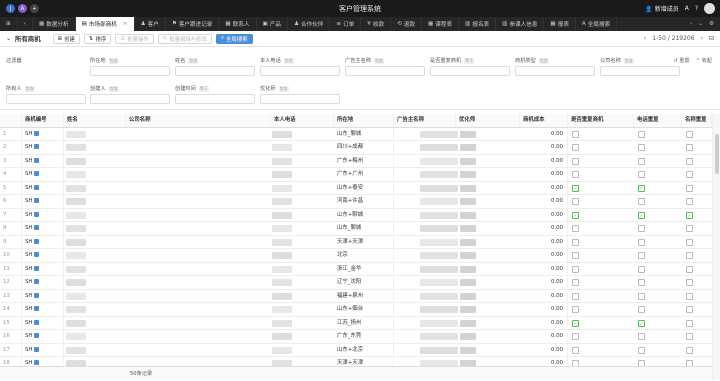  Describe the element at coordinates (687, 8) in the screenshot. I see `A-icon: A` at that location.